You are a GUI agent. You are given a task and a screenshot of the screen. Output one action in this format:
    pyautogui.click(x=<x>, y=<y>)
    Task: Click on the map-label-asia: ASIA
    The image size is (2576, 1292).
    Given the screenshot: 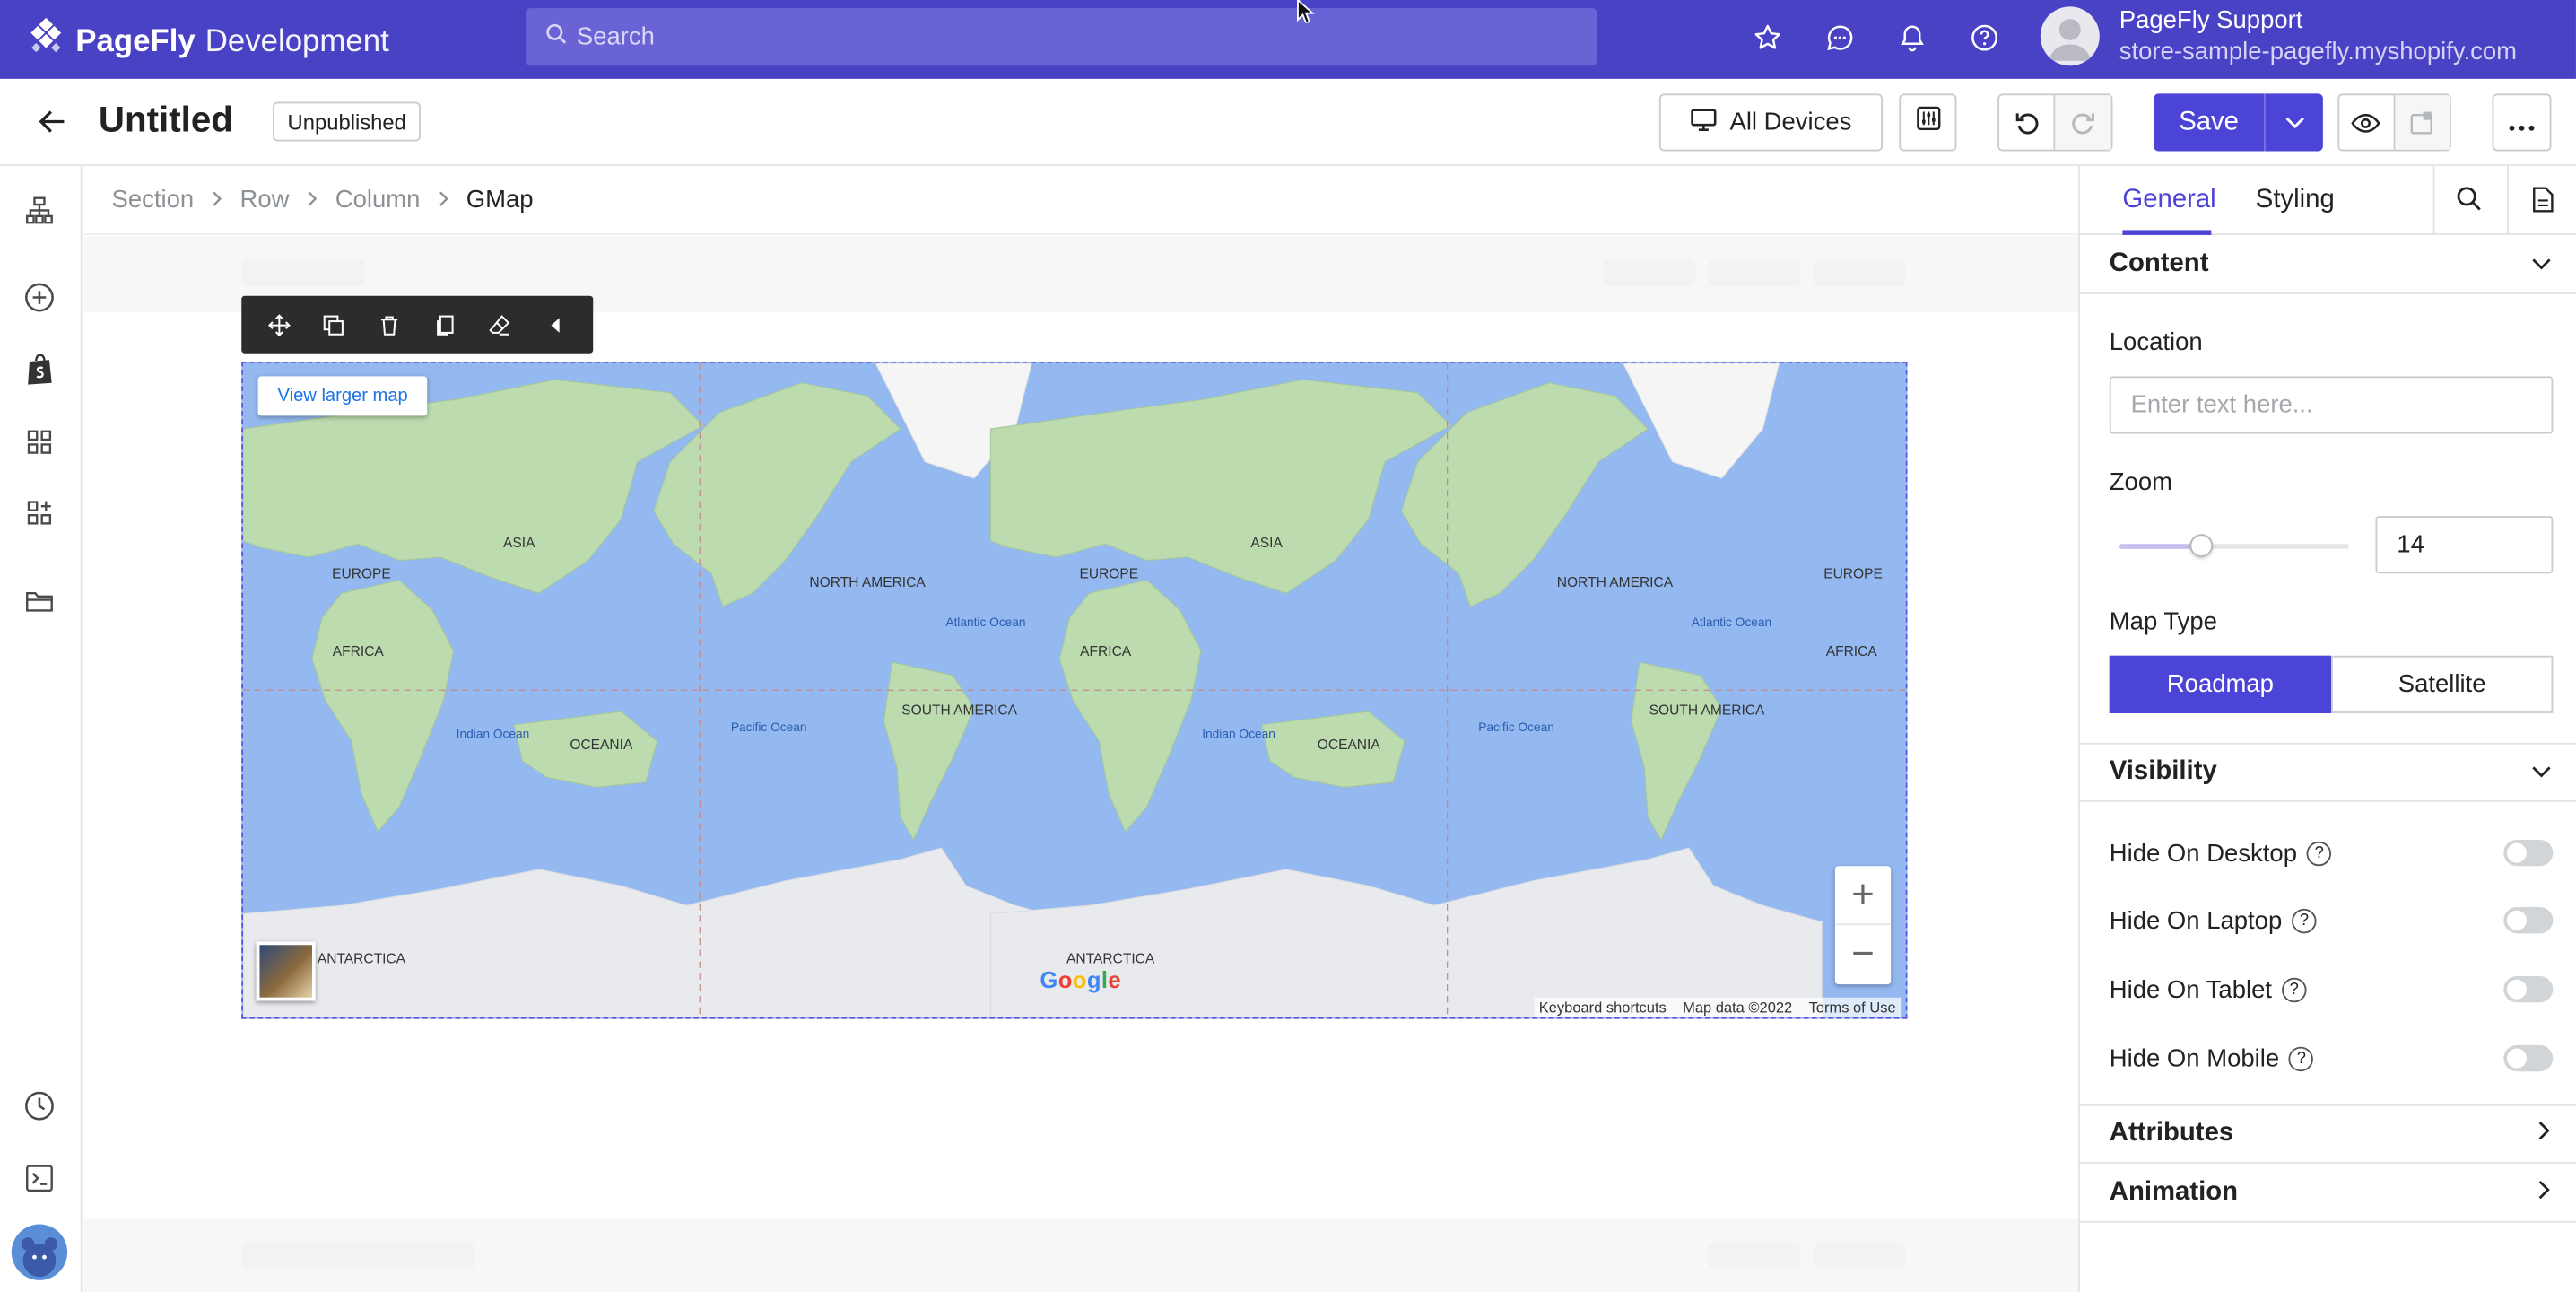 What is the action you would take?
    pyautogui.click(x=1266, y=543)
    